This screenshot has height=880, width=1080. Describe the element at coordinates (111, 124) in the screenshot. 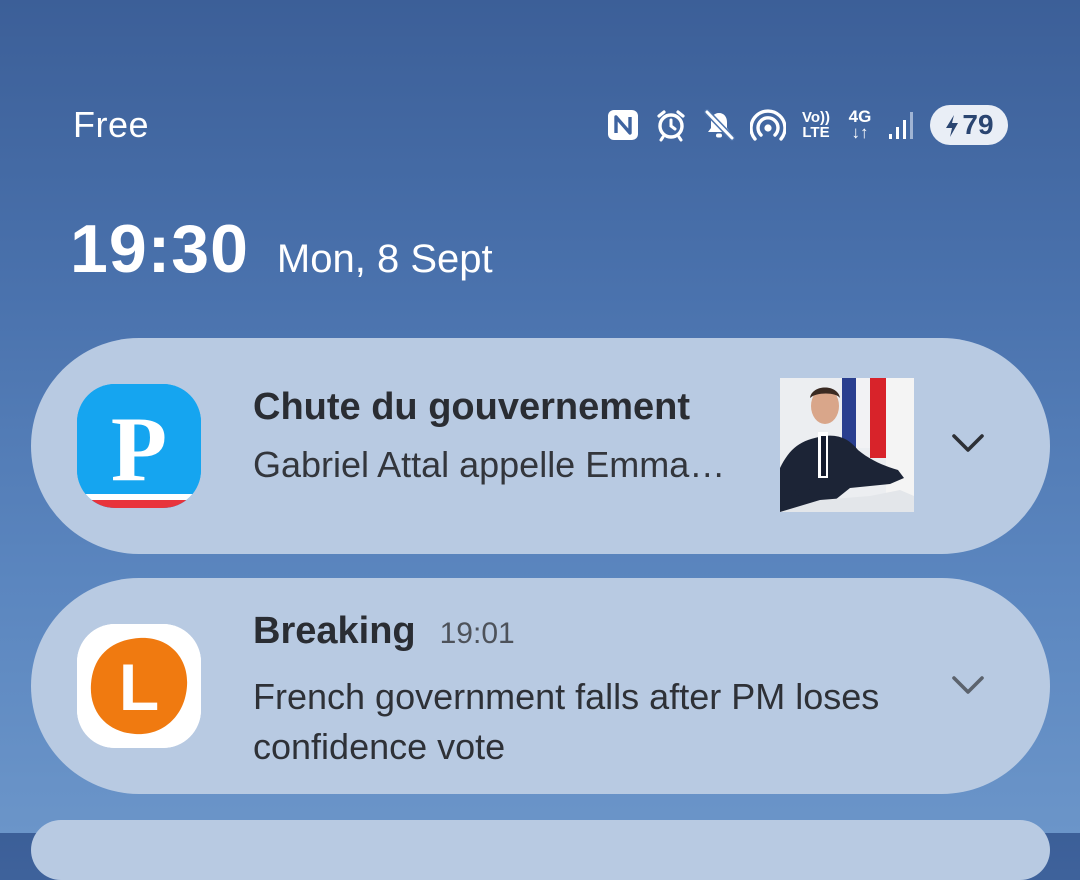

I see `carrier-name: Free` at that location.